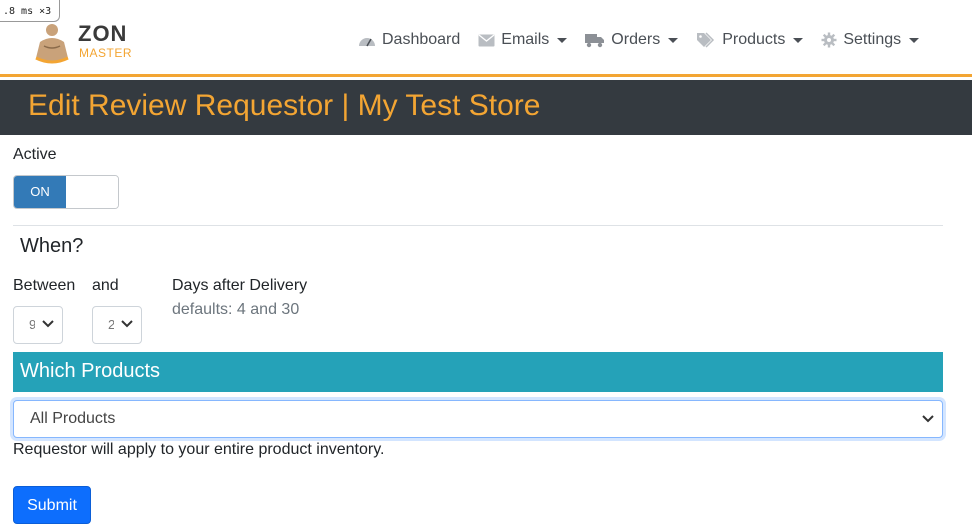 The image size is (972, 531). What do you see at coordinates (284, 105) in the screenshot?
I see `page-title: Edit Review Requestor | My Test Store` at bounding box center [284, 105].